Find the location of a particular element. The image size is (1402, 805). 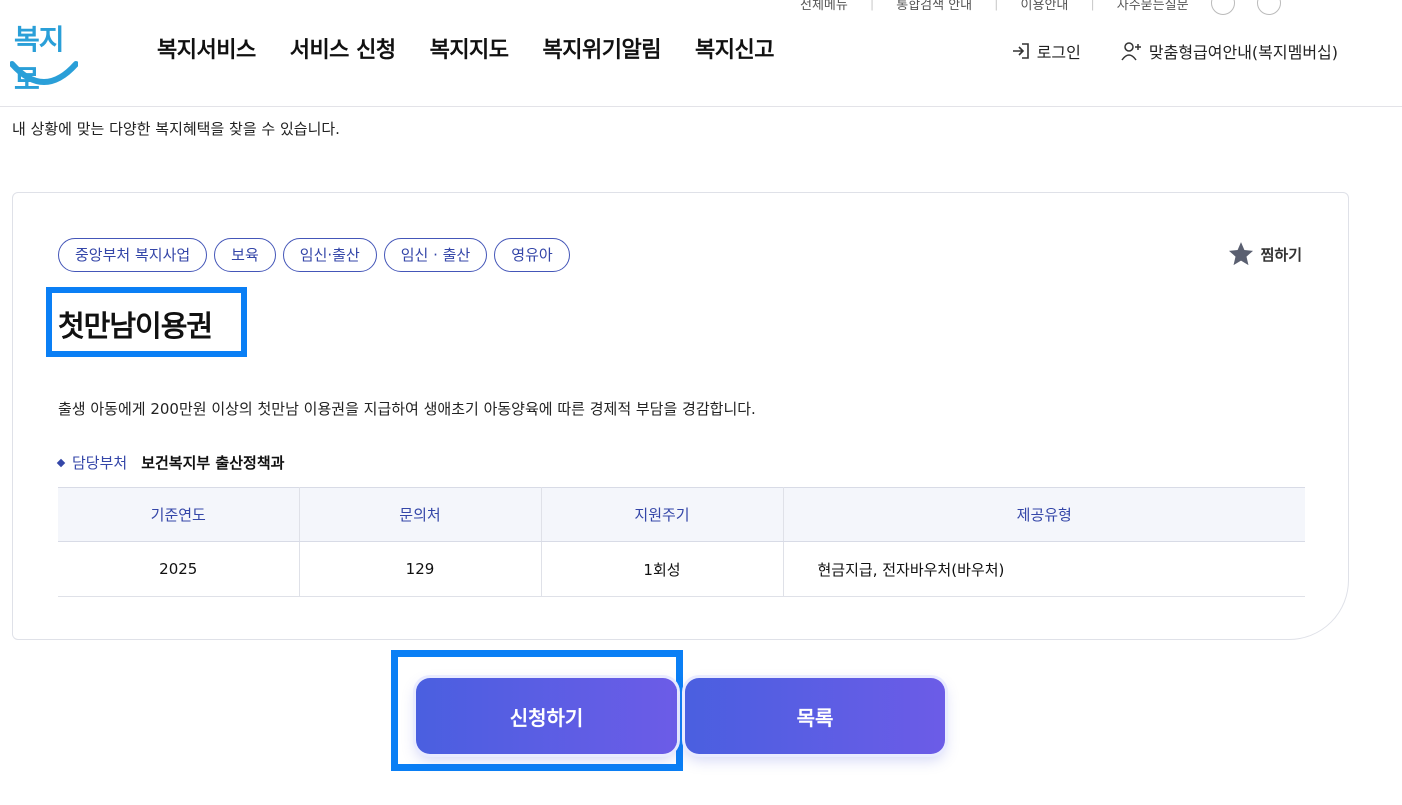

site-logo: 복지로 is located at coordinates (45, 57).